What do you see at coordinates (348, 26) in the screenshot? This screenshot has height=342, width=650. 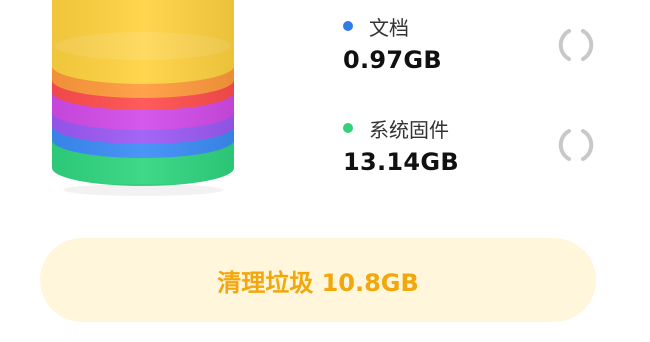 I see `legend-dot-blue` at bounding box center [348, 26].